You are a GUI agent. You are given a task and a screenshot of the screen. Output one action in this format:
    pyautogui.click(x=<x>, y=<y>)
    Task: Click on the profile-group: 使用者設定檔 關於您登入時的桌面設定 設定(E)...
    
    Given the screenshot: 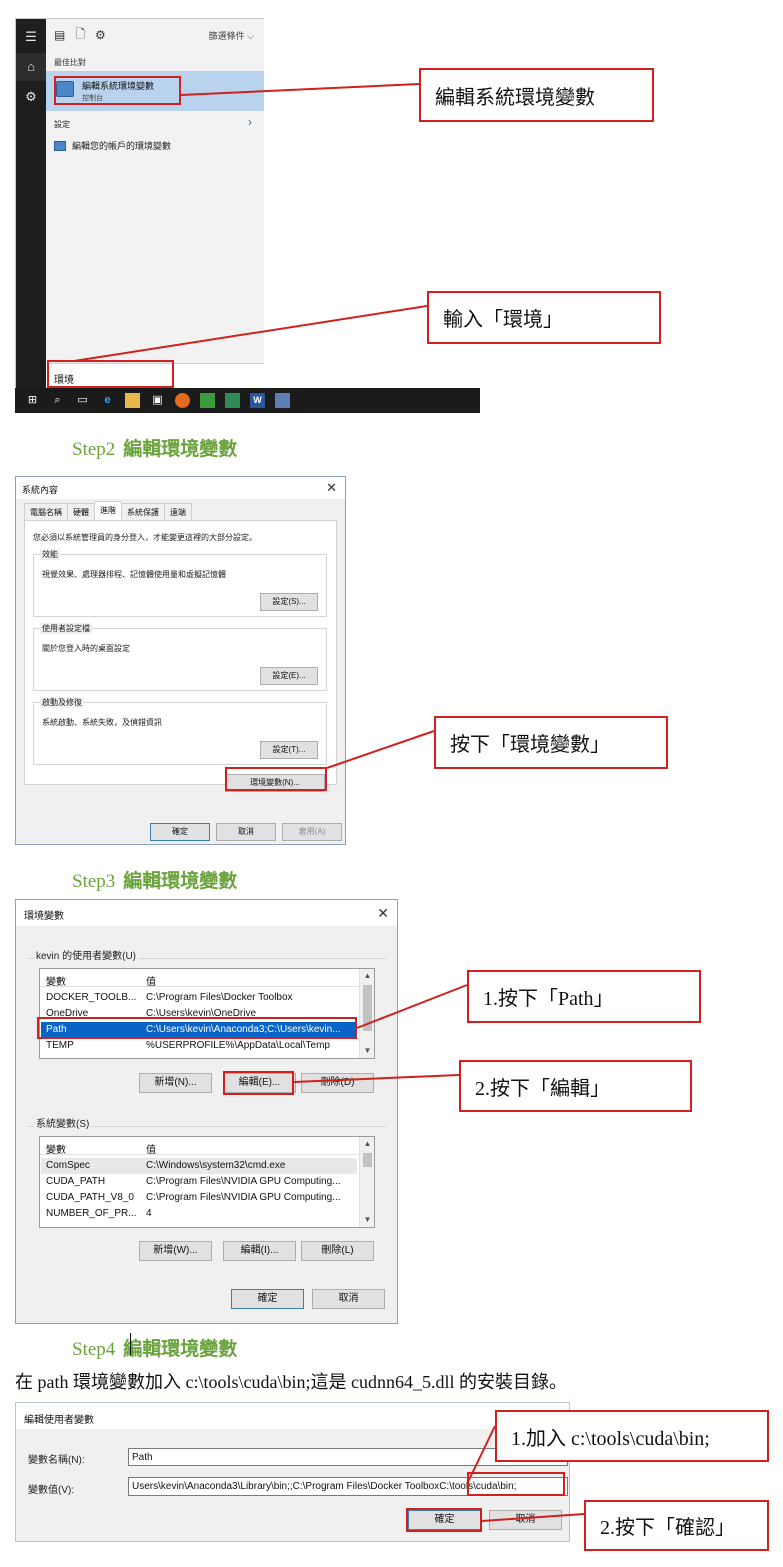 What is the action you would take?
    pyautogui.click(x=180, y=657)
    